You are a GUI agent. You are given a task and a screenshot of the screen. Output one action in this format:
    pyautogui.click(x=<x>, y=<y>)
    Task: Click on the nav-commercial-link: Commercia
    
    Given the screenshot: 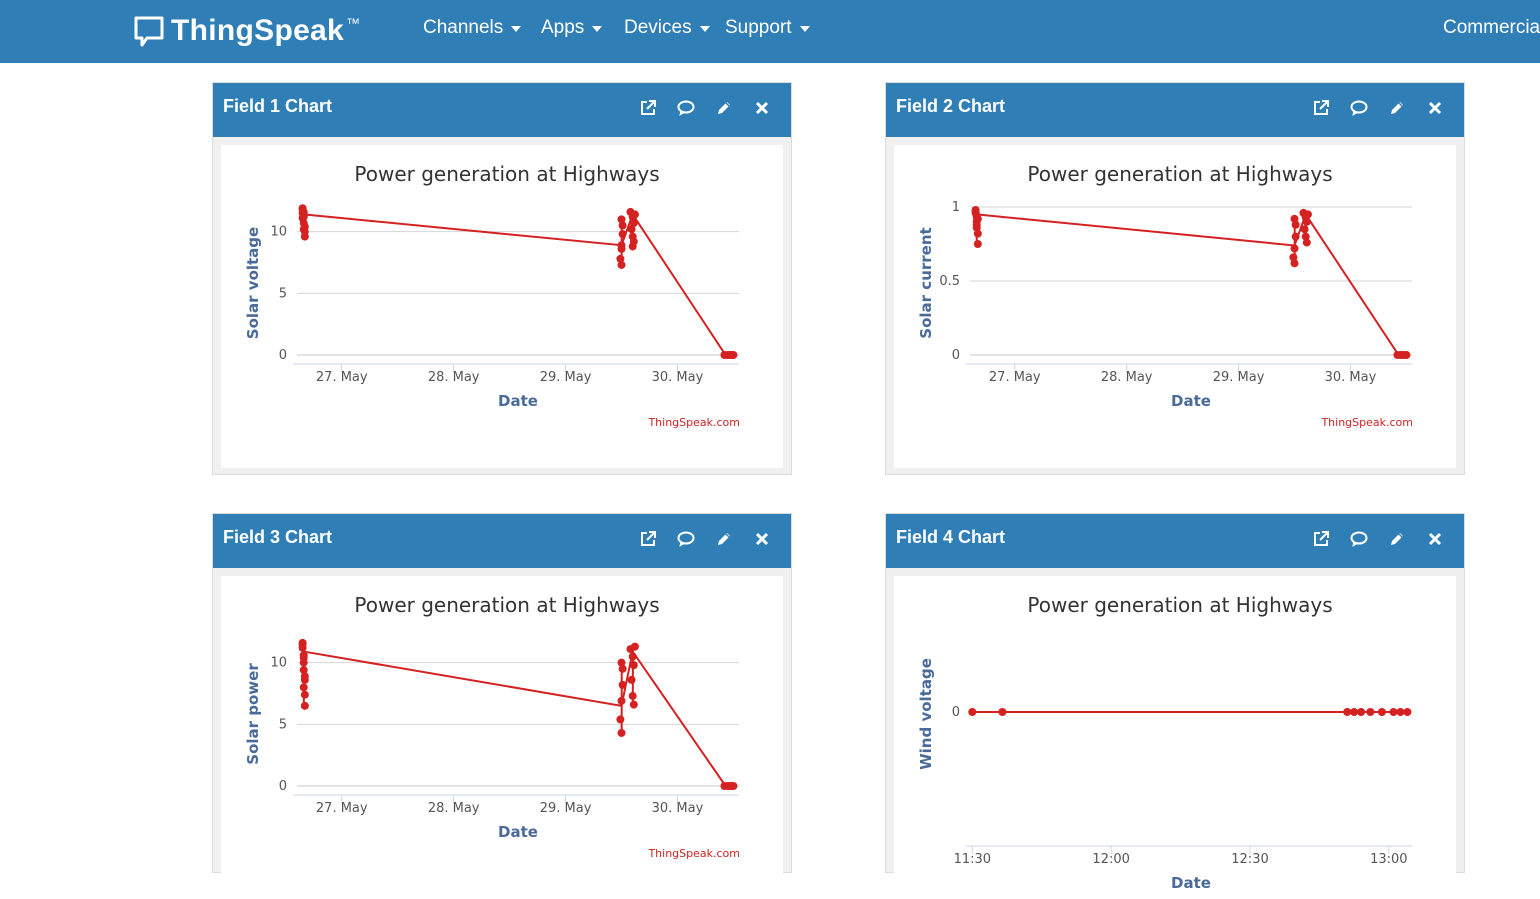 What is the action you would take?
    pyautogui.click(x=1491, y=28)
    